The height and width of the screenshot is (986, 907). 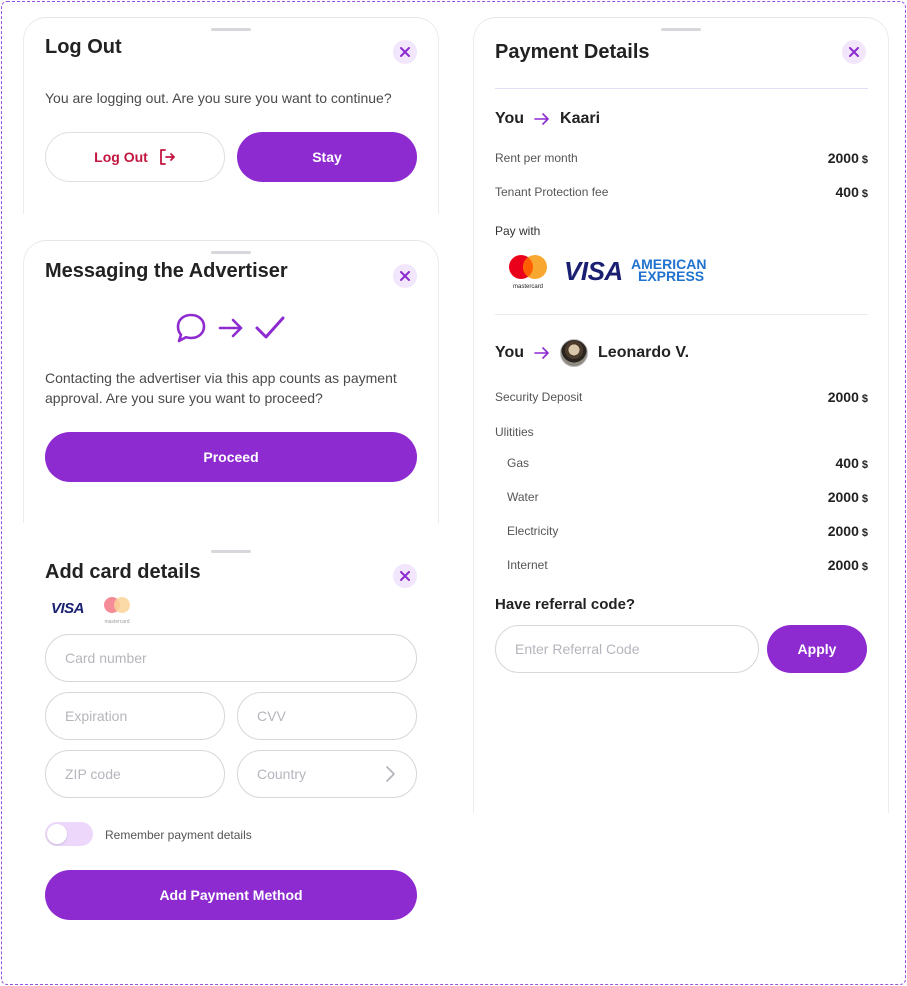 I want to click on utility-row: Electricity 2000 $, so click(x=681, y=531).